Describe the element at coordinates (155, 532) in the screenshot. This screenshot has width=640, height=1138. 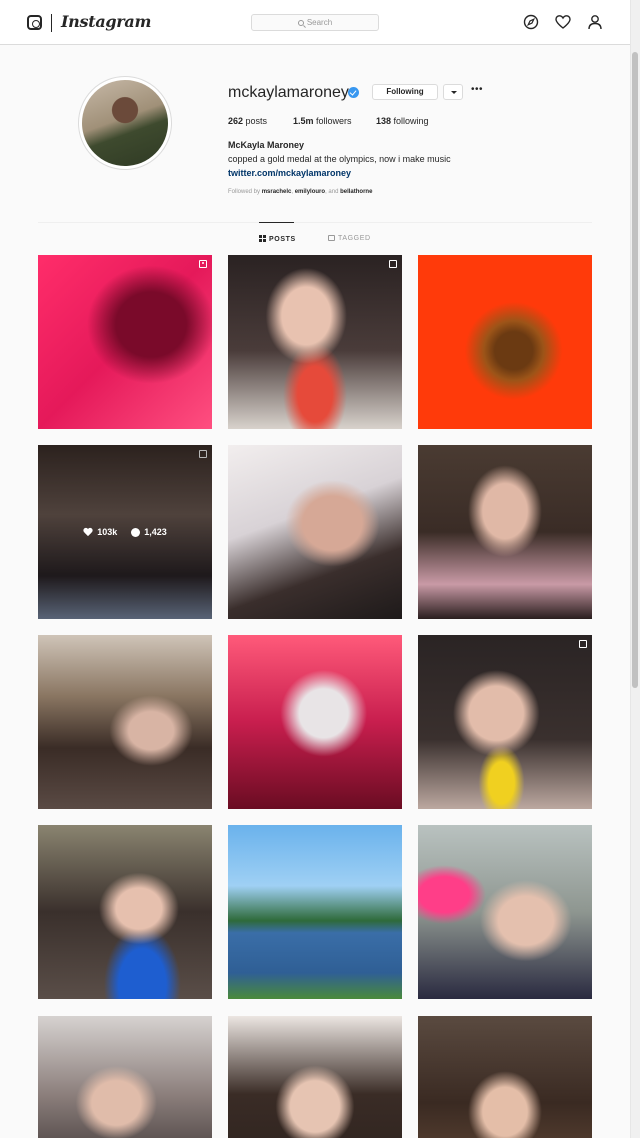
I see `comments-value: 1,423` at that location.